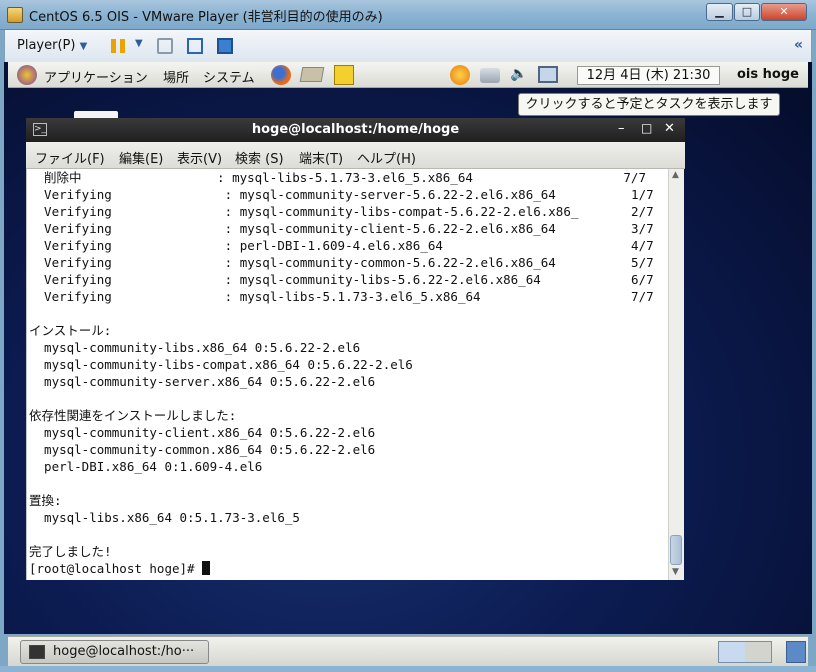 Image resolution: width=816 pixels, height=672 pixels. Describe the element at coordinates (312, 74) in the screenshot. I see `mail-icon` at that location.